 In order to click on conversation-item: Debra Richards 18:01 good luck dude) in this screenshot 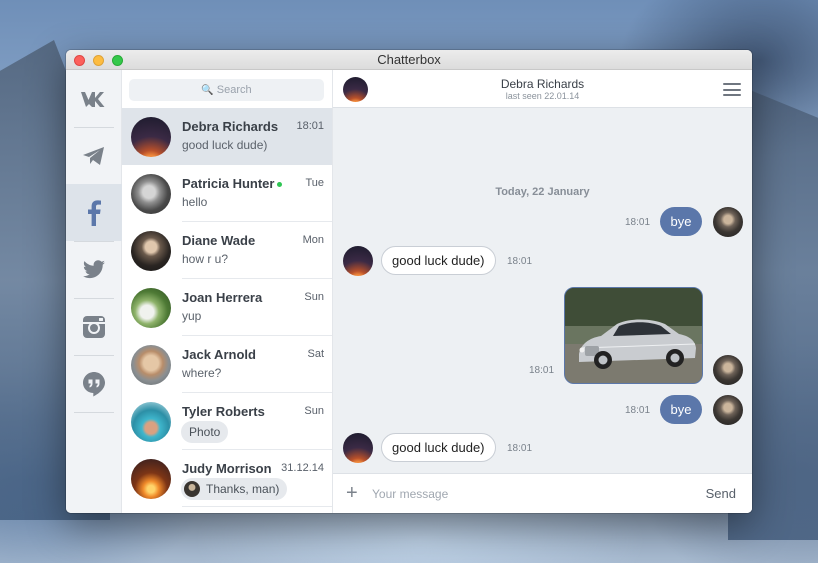, I will do `click(227, 136)`.